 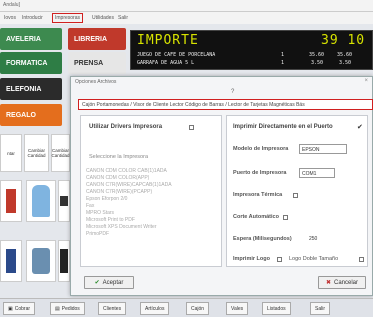 What do you see at coordinates (97, 39) in the screenshot?
I see `category-libreria: LIBRERIA` at bounding box center [97, 39].